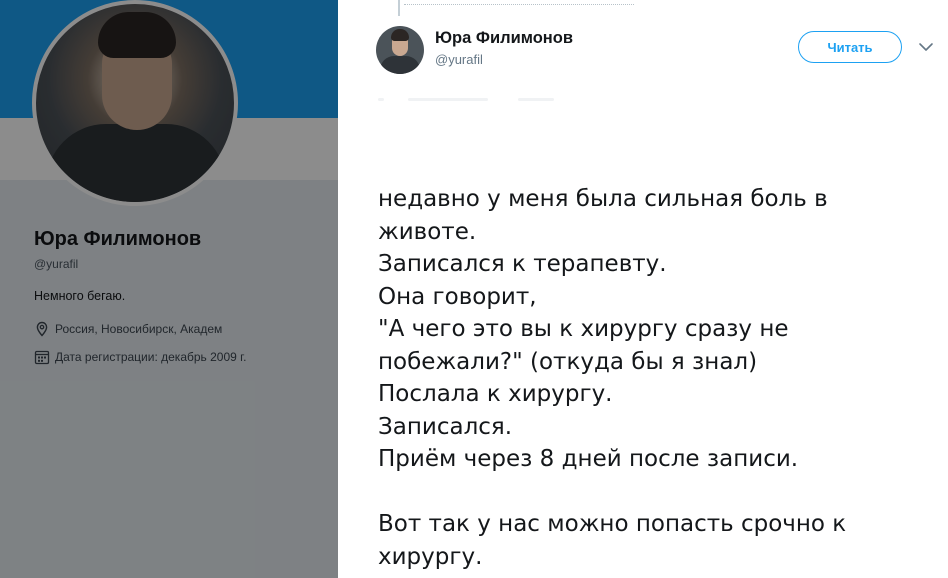 Image resolution: width=948 pixels, height=578 pixels. I want to click on tweet-author-name: Юра Филимонов, so click(504, 38).